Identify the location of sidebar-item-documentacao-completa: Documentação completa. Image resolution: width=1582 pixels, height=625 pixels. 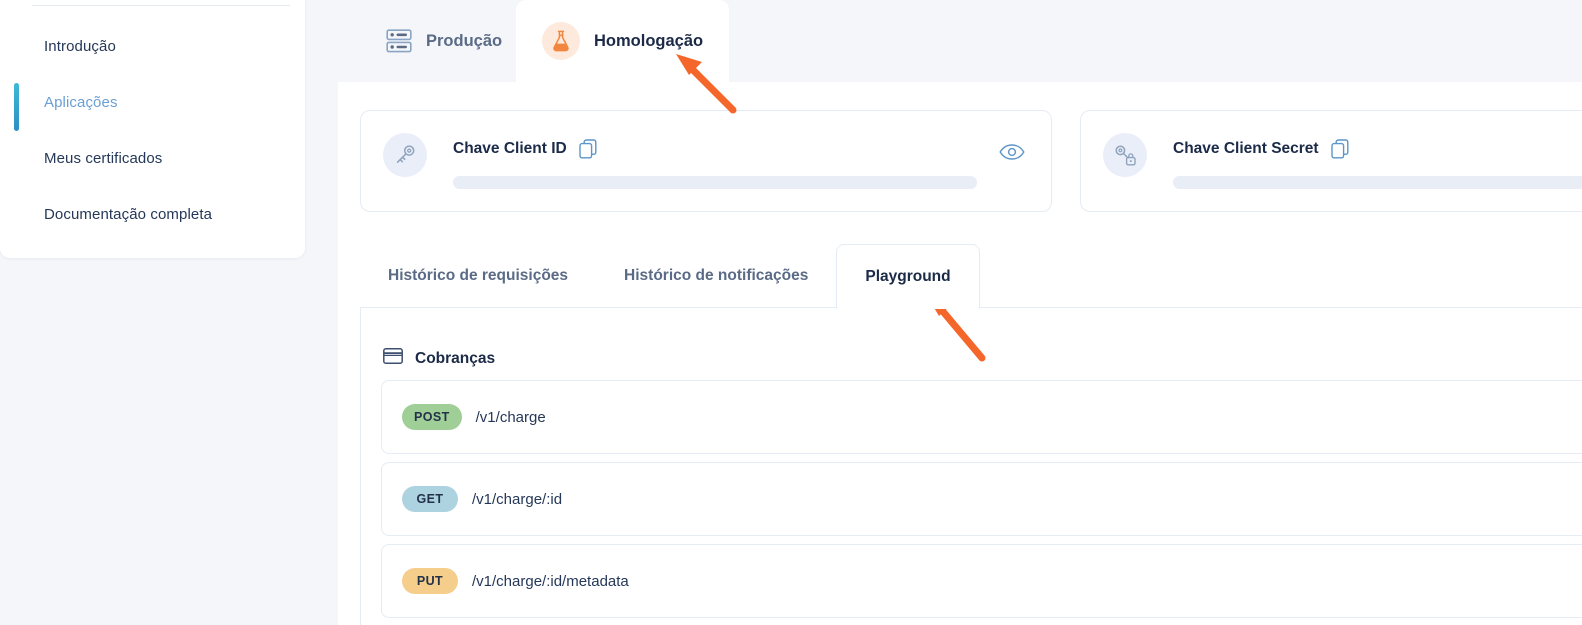
(152, 214).